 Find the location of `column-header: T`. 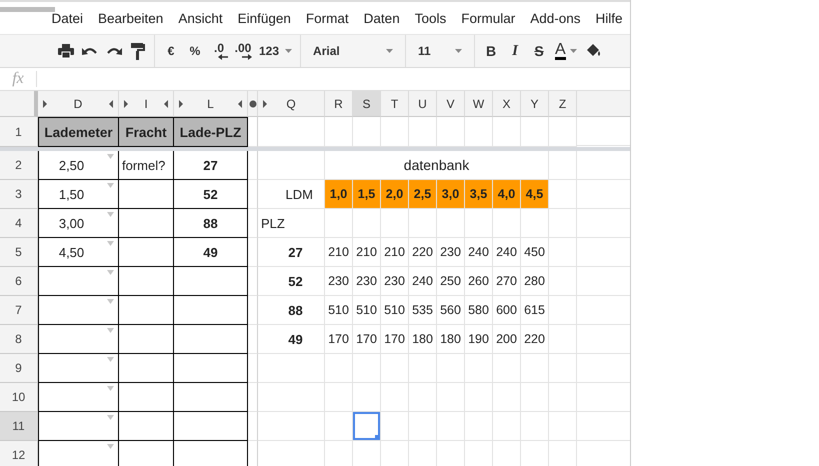

column-header: T is located at coordinates (395, 104).